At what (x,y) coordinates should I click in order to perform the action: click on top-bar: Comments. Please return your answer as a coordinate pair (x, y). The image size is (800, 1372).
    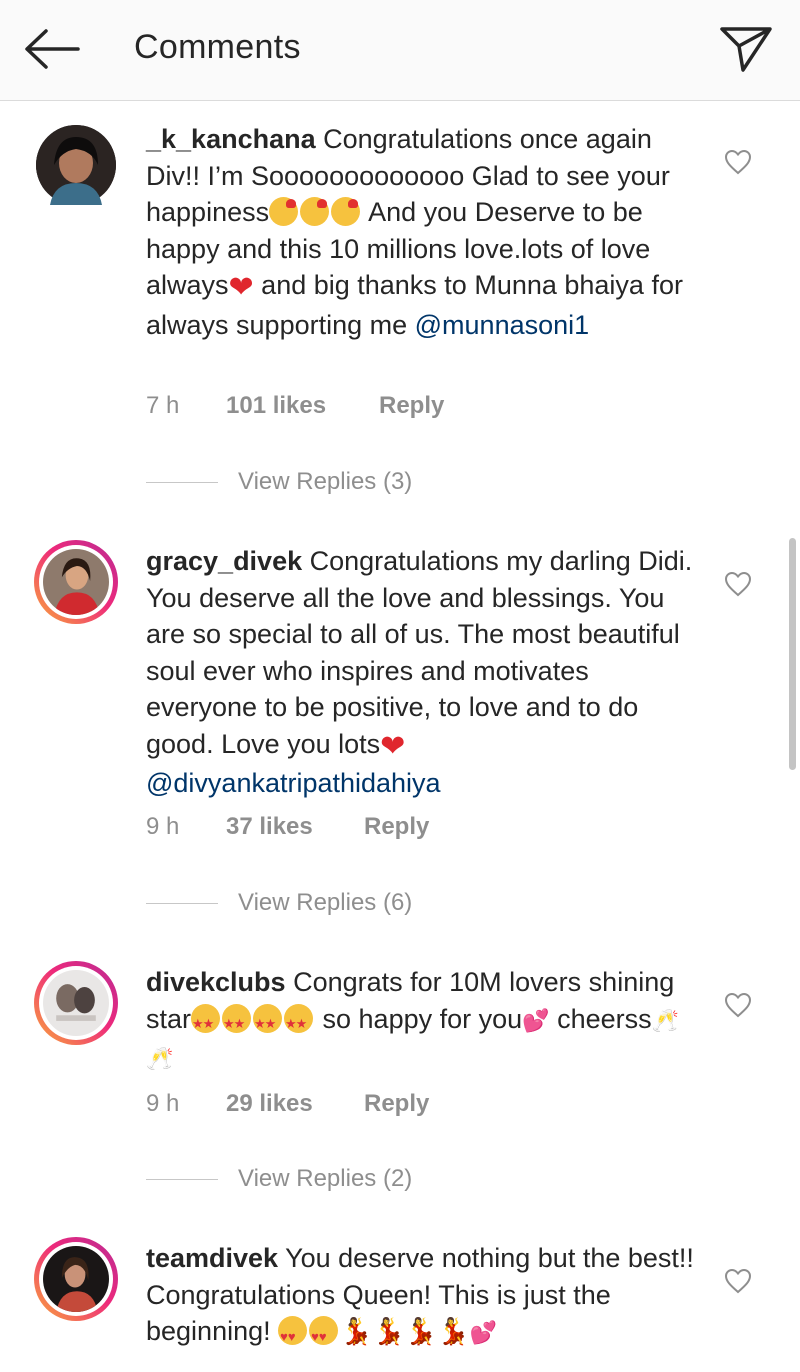
    Looking at the image, I should click on (400, 50).